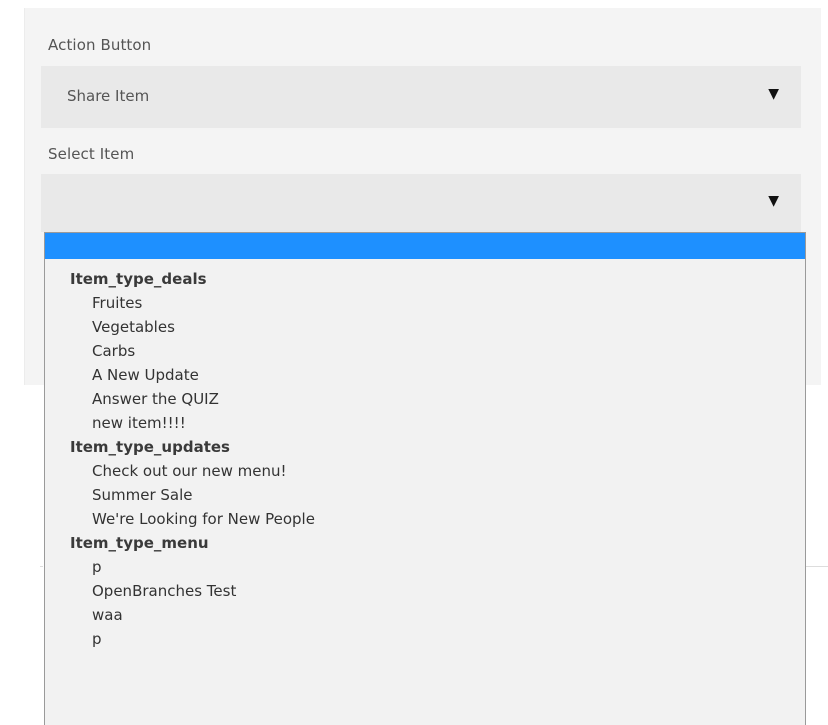 The height and width of the screenshot is (725, 828). I want to click on dropdown-option-empty-highlighted, so click(425, 246).